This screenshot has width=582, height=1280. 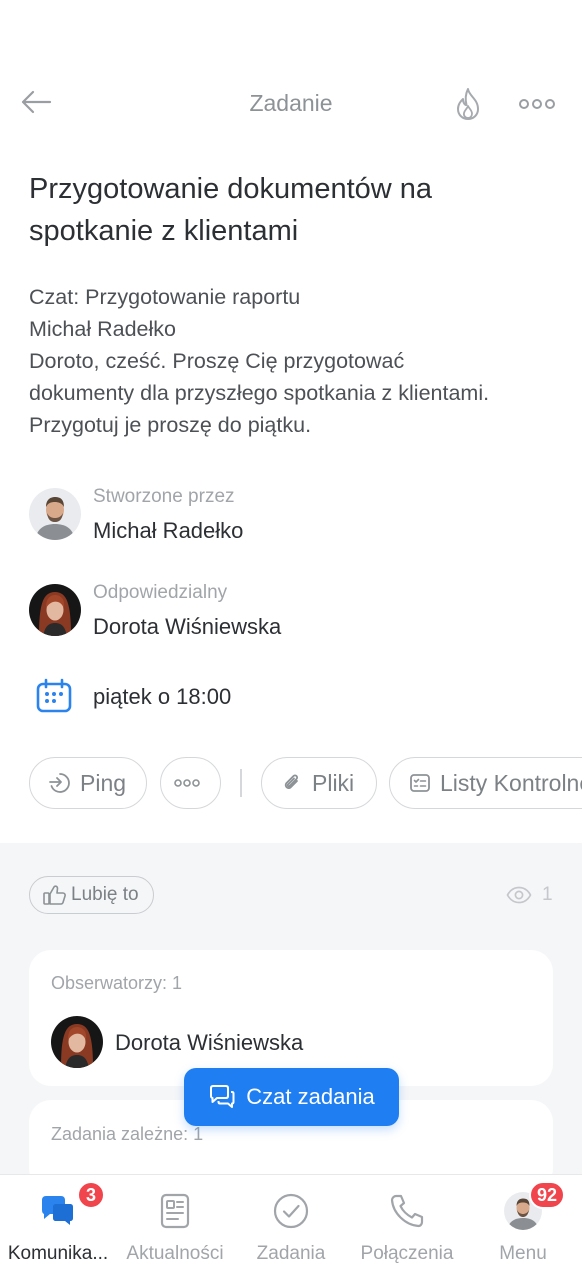 What do you see at coordinates (168, 530) in the screenshot?
I see `creator-name: Michał Radełko` at bounding box center [168, 530].